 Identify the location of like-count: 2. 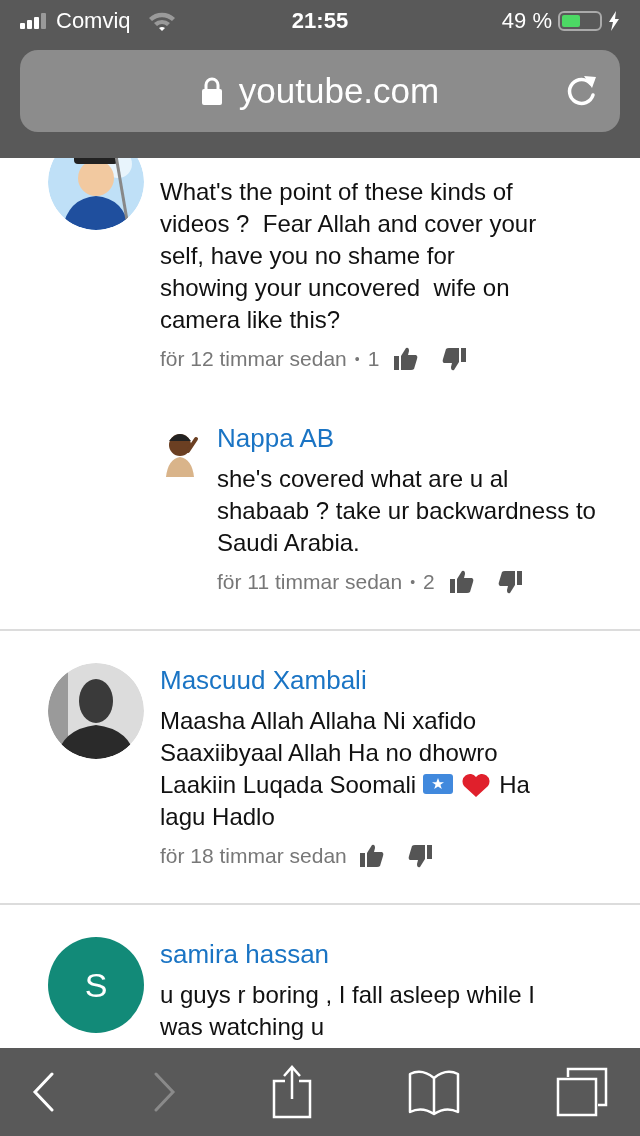
(429, 582).